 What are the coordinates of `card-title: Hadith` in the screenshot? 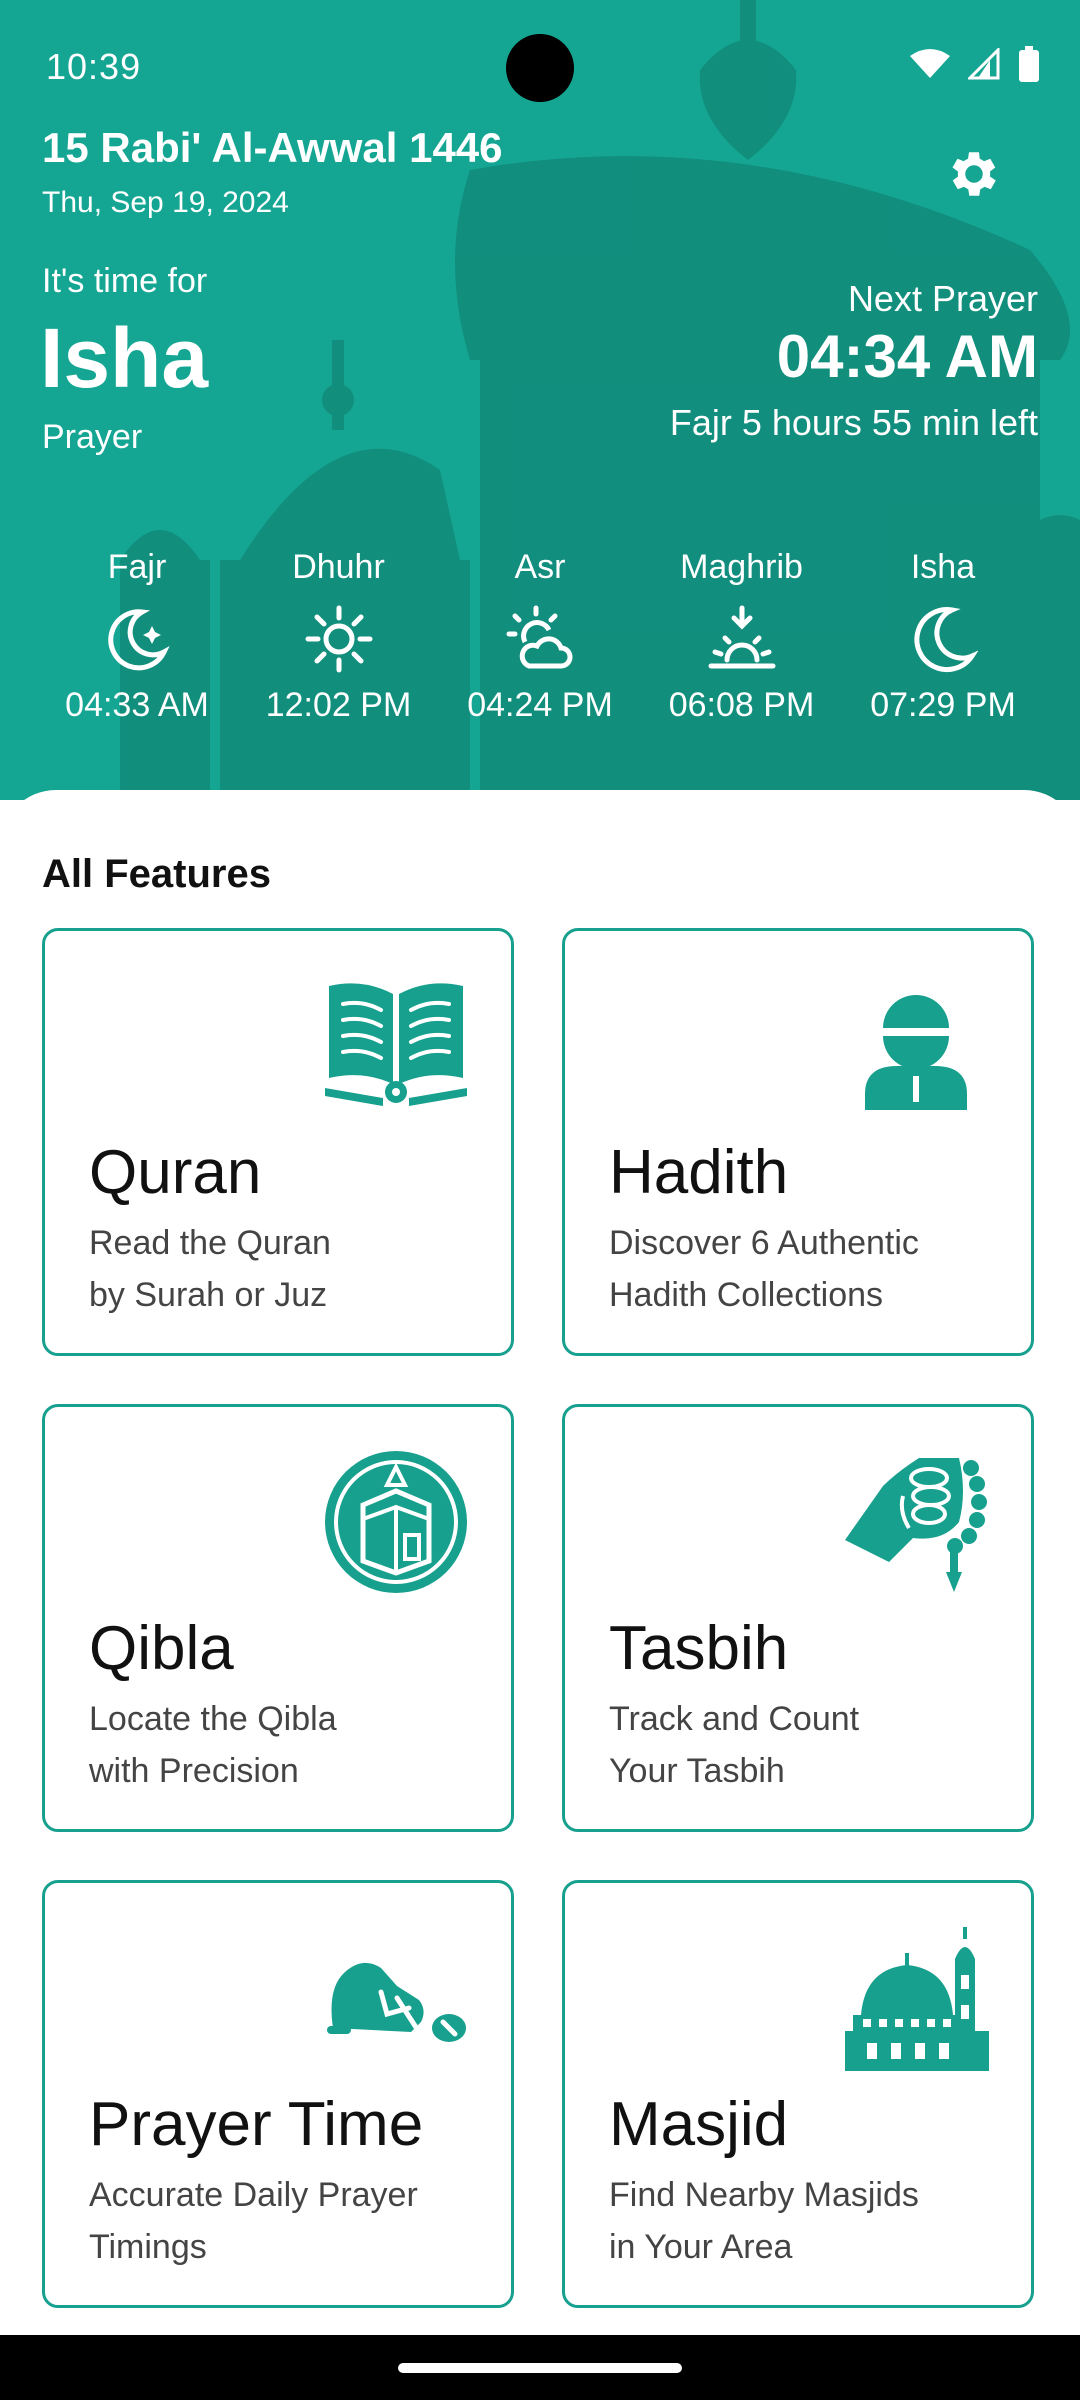 It's located at (699, 1172).